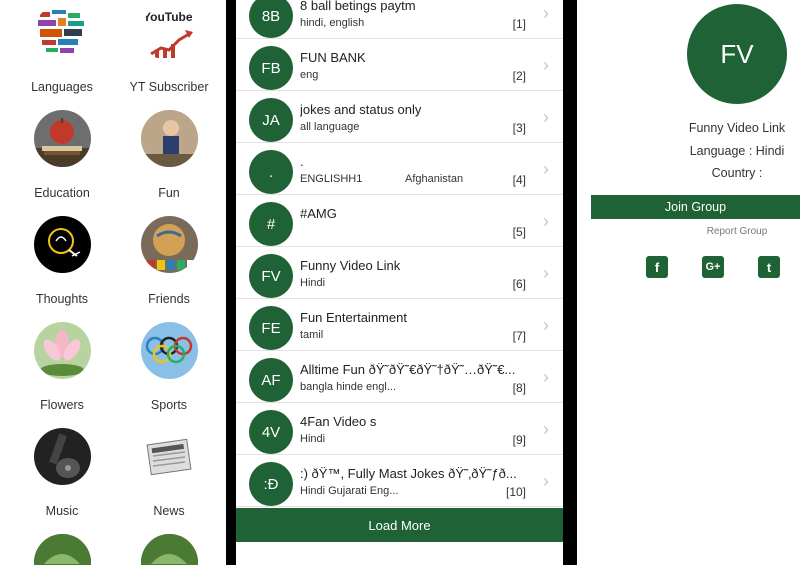 This screenshot has width=800, height=565. I want to click on group-detail-country: Country :, so click(737, 173).